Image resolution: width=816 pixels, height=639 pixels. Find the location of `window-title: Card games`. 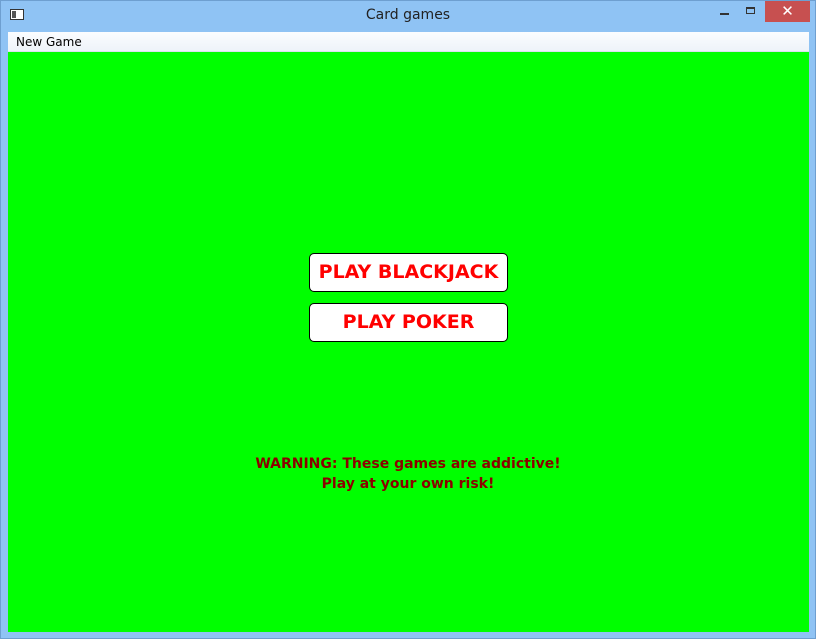

window-title: Card games is located at coordinates (408, 15).